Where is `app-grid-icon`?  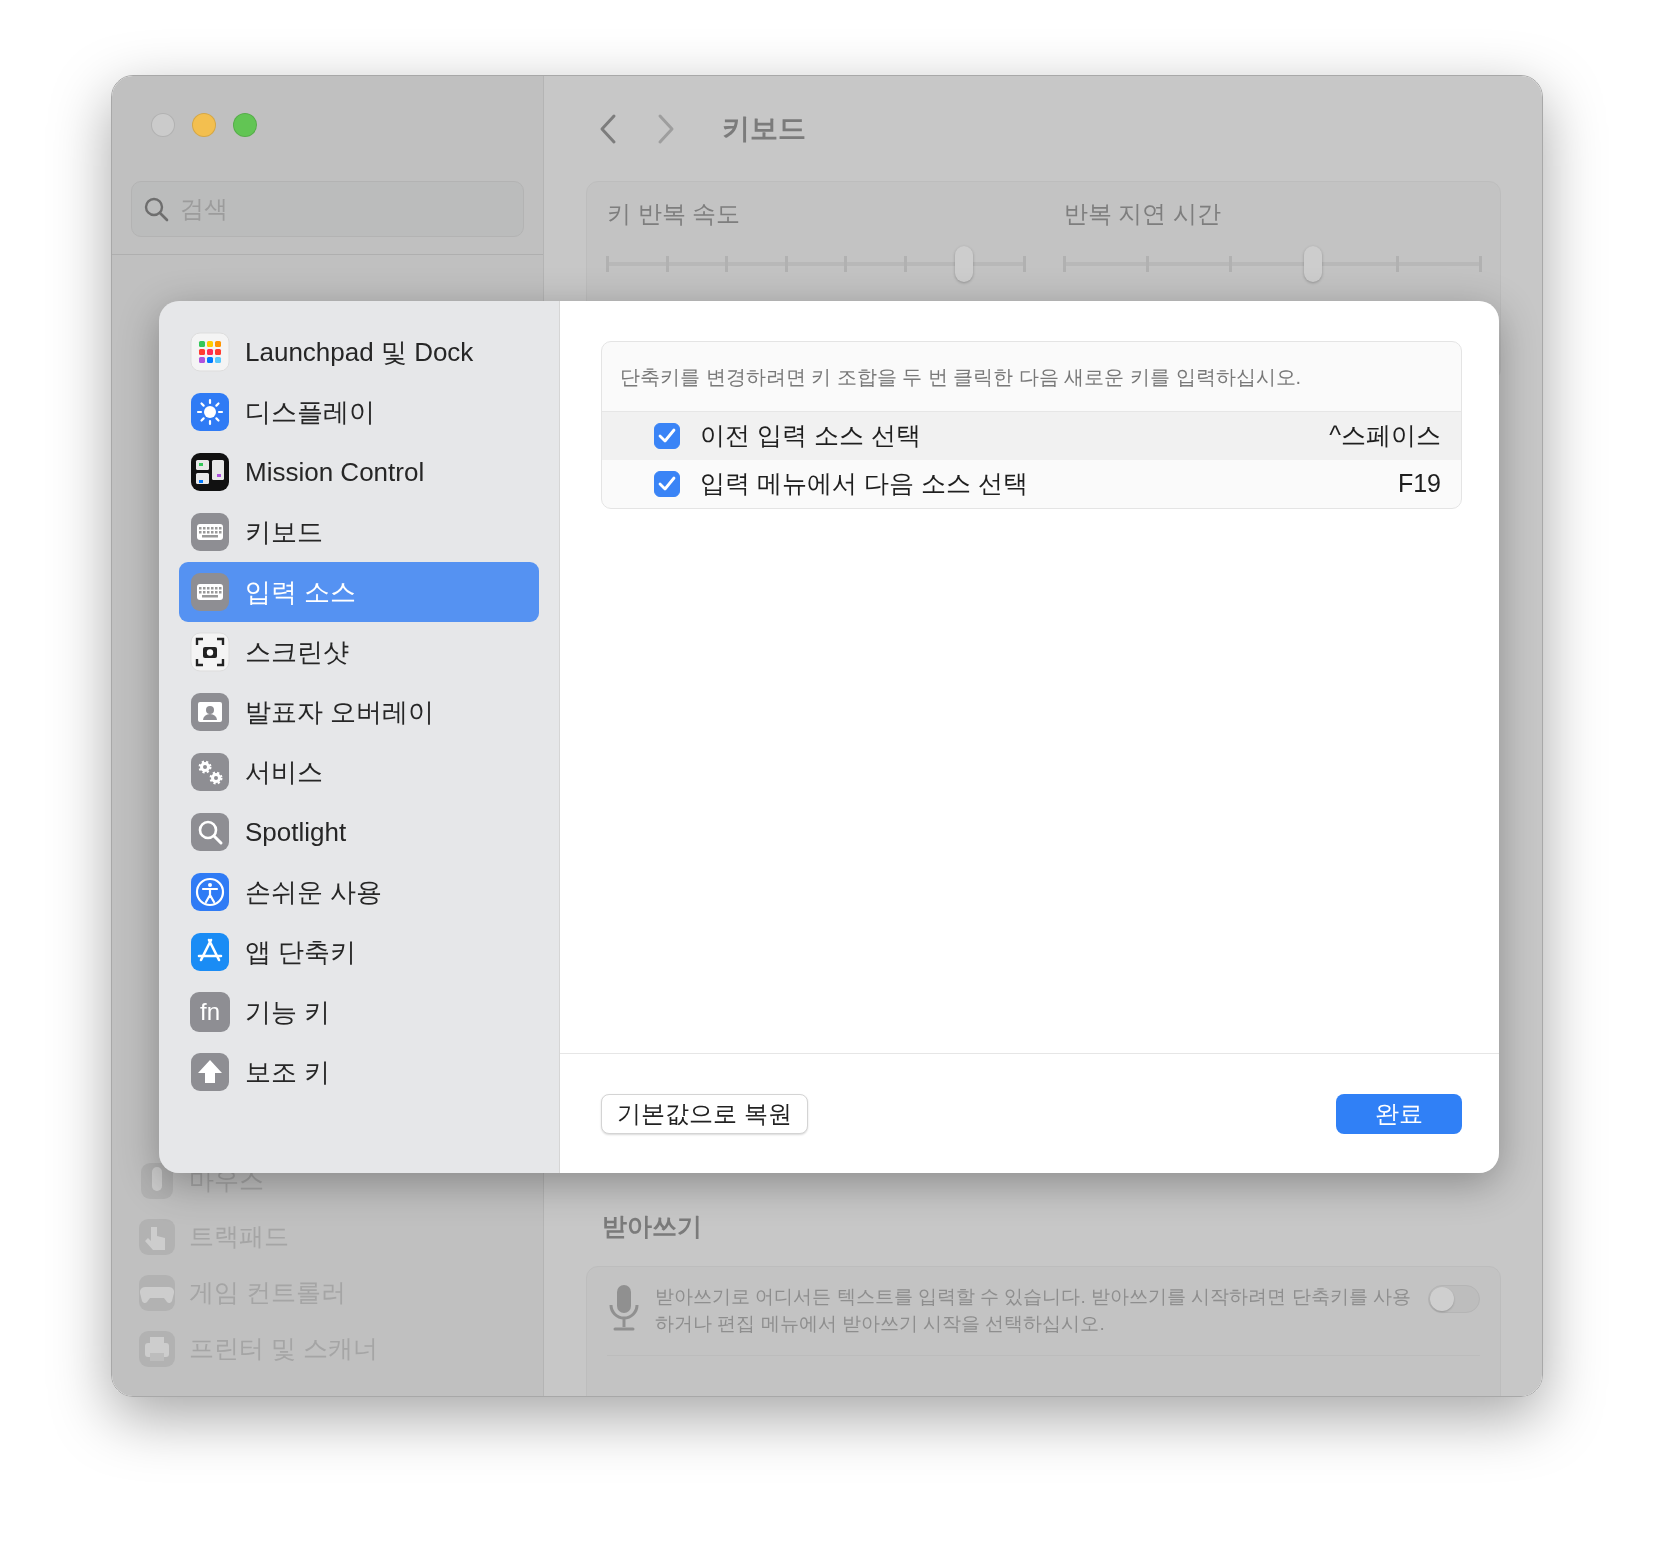 app-grid-icon is located at coordinates (210, 352).